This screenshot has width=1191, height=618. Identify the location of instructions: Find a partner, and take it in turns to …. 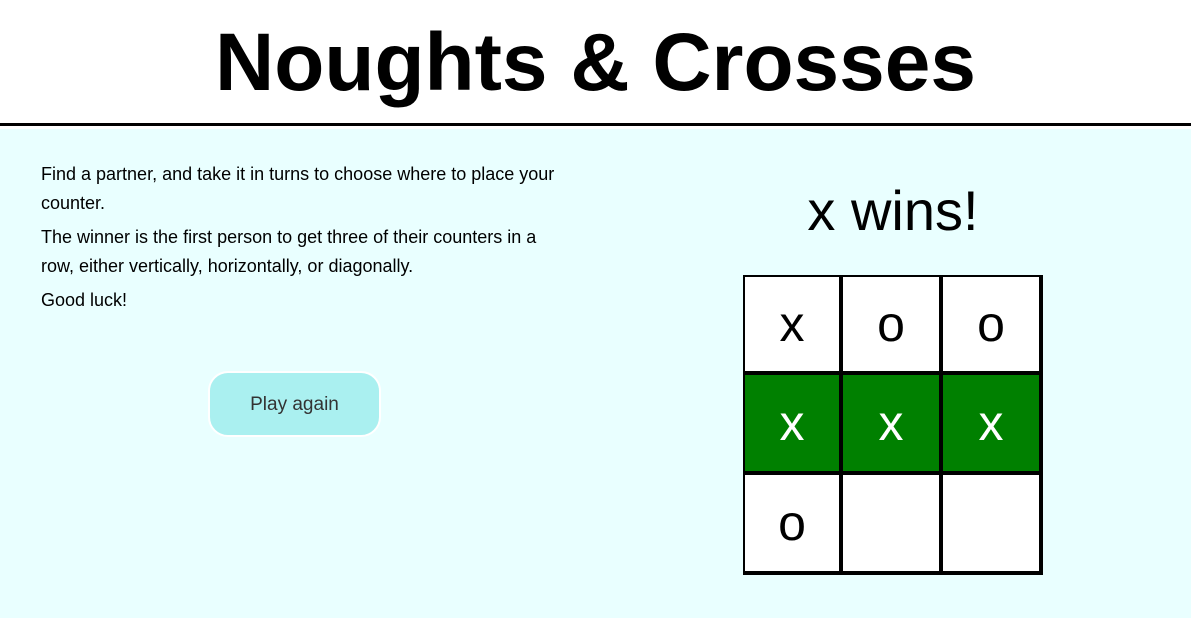
(301, 240).